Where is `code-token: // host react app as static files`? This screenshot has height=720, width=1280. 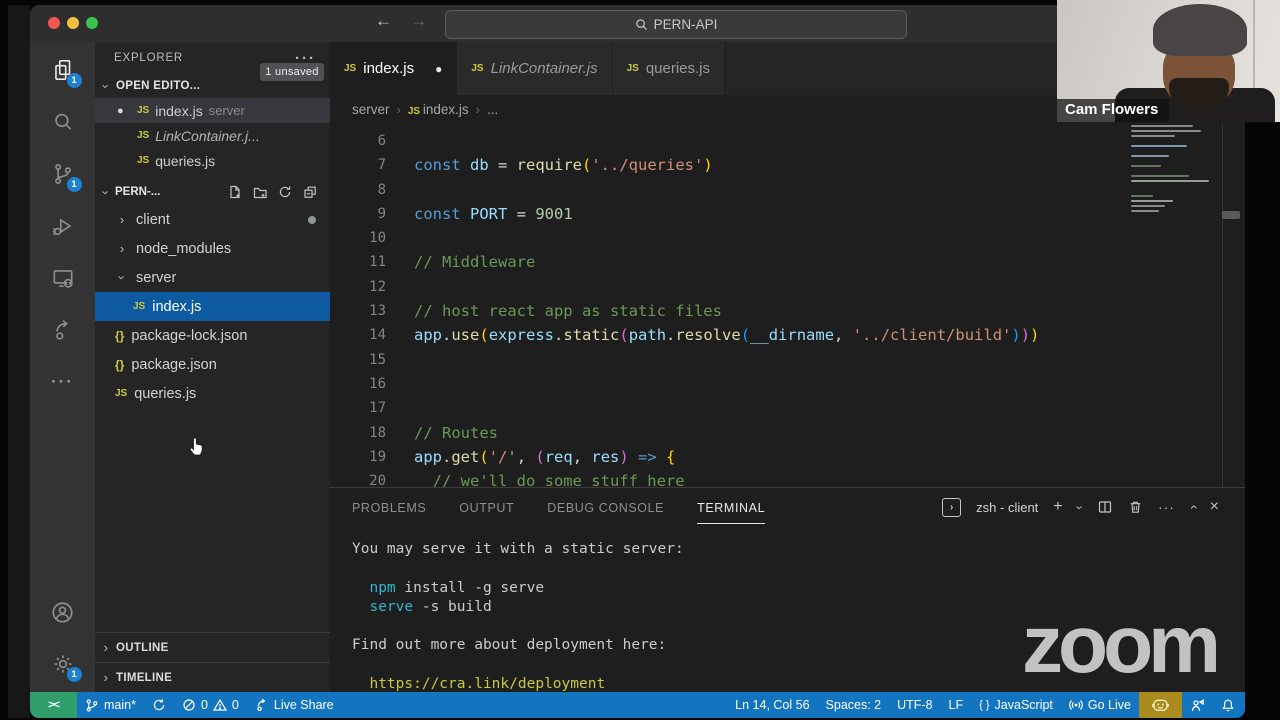
code-token: // host react app as static files is located at coordinates (568, 311).